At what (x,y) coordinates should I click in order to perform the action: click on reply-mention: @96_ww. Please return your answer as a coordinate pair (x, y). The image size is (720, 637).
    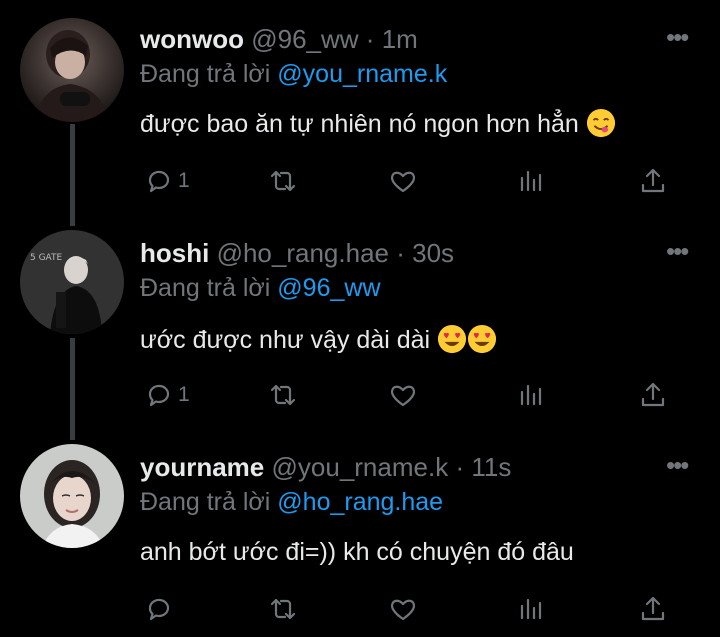
    Looking at the image, I should click on (328, 288).